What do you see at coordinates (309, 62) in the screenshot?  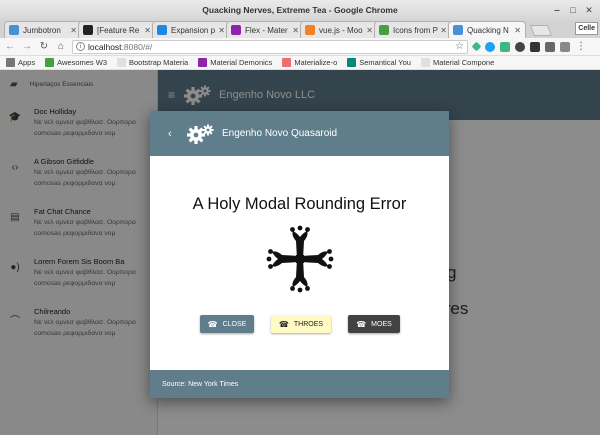 I see `bookmark-item: Materialize-o` at bounding box center [309, 62].